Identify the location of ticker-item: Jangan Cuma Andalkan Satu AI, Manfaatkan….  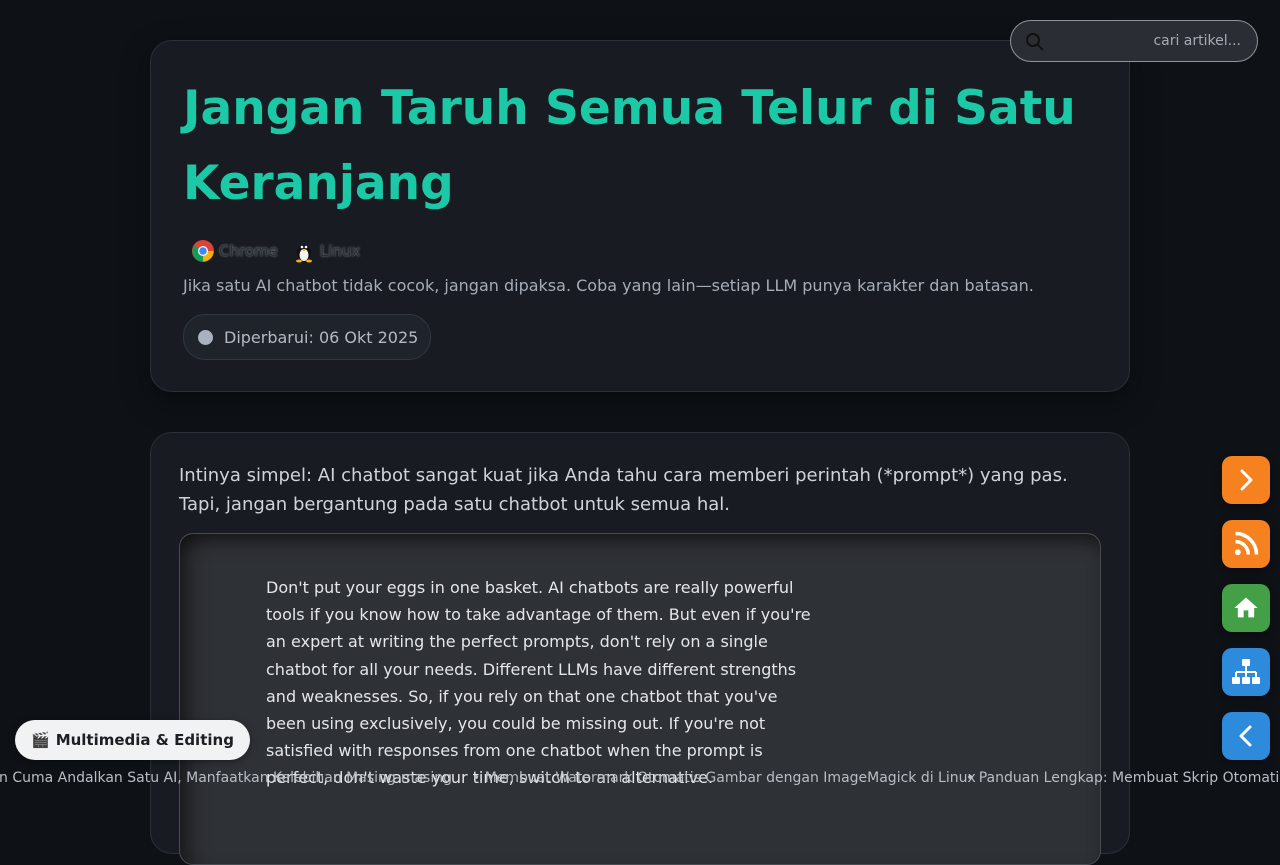
(226, 778).